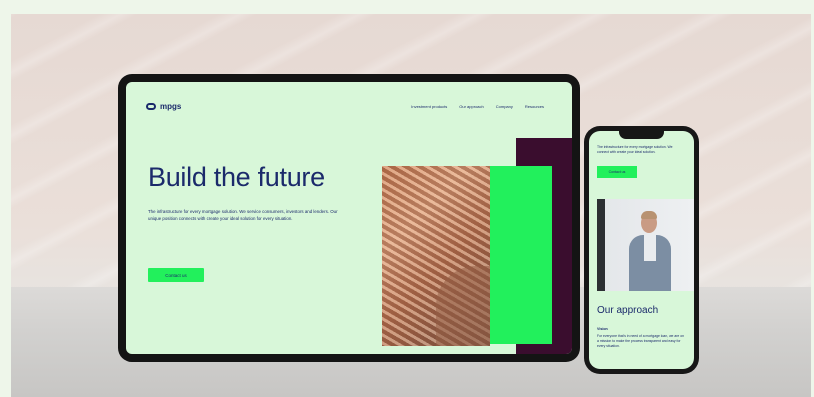 The height and width of the screenshot is (397, 814). I want to click on green-accent-panel, so click(521, 255).